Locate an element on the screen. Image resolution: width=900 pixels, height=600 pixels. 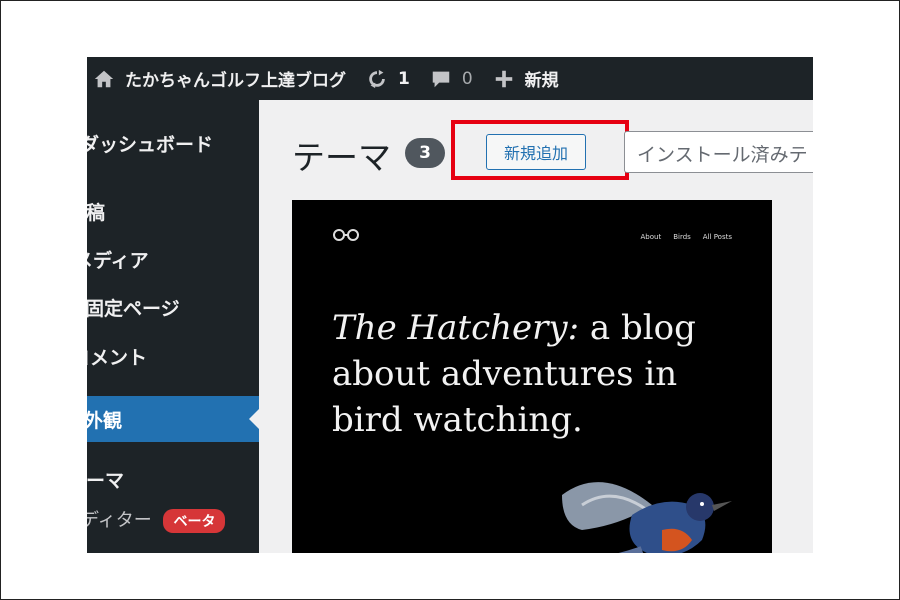
submenu-item-editor: エディター ベータ is located at coordinates (173, 519).